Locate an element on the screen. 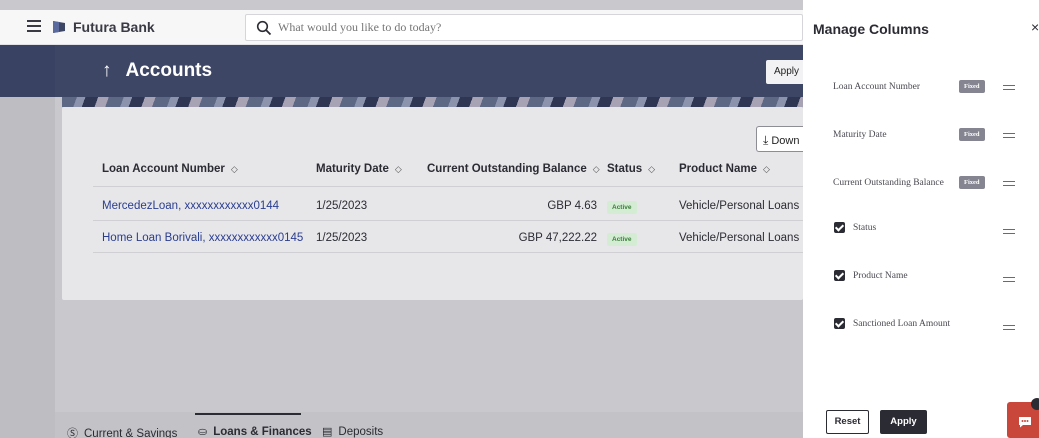  panel-title: Manage Columns is located at coordinates (871, 29).